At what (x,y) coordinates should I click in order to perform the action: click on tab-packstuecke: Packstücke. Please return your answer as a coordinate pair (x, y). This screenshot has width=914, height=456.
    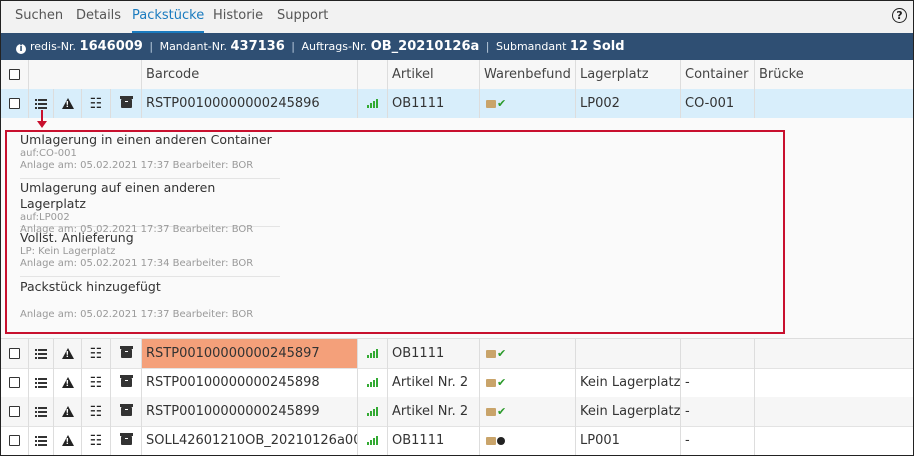
    Looking at the image, I should click on (168, 17).